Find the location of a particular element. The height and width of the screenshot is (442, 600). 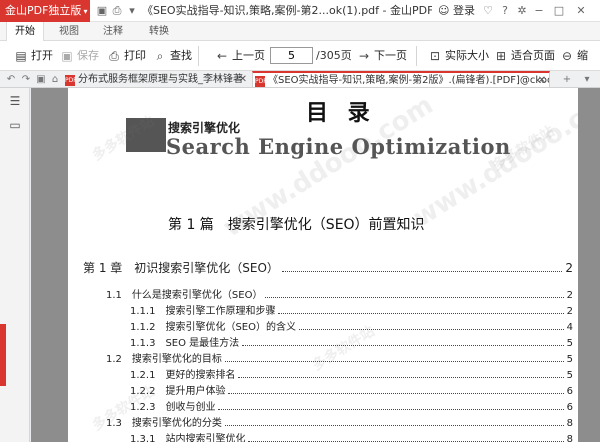

toc-entry: 1.2.2 提升用户体验 6 is located at coordinates (351, 389).